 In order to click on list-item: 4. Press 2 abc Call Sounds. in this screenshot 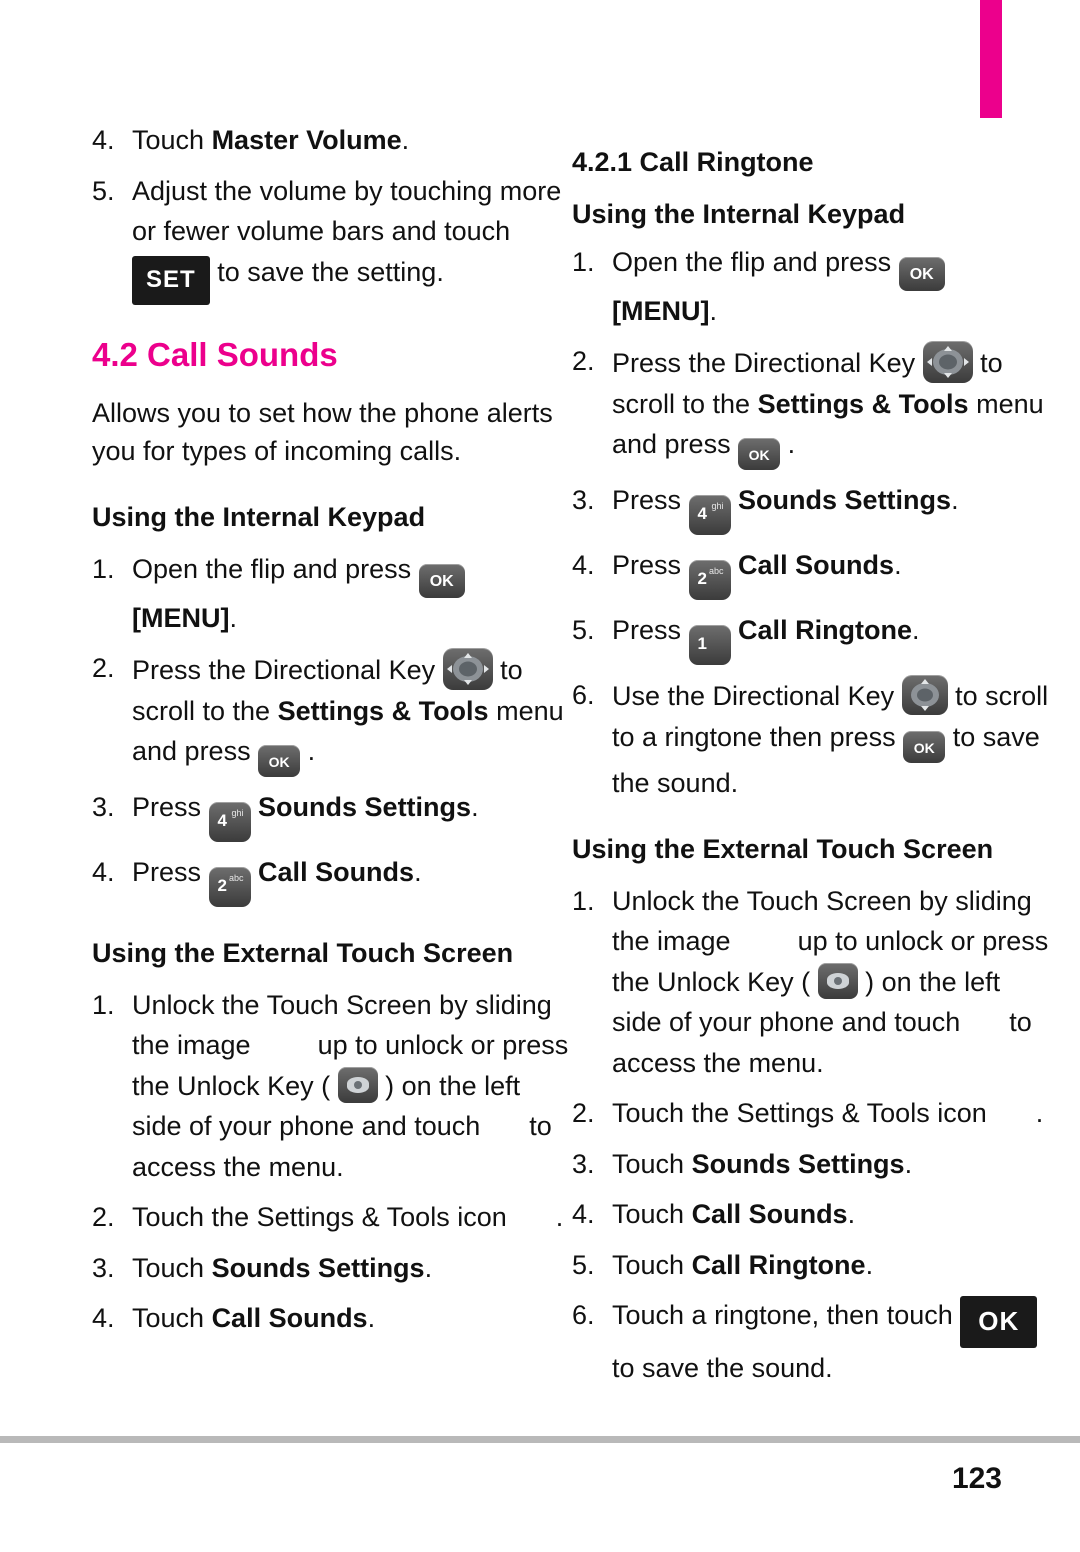, I will do `click(332, 879)`.